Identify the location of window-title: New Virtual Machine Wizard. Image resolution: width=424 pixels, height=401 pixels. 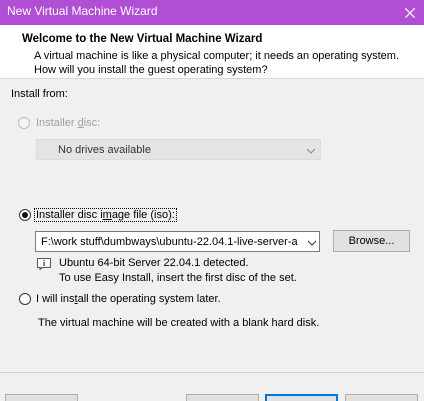
(82, 11).